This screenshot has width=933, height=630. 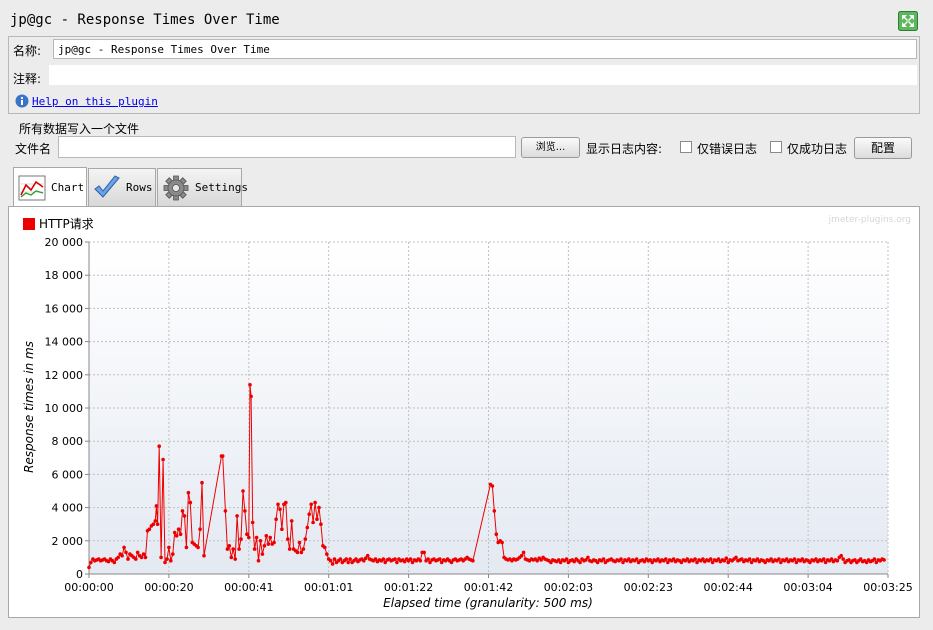 I want to click on y-tick-label: 14 000, so click(x=64, y=342).